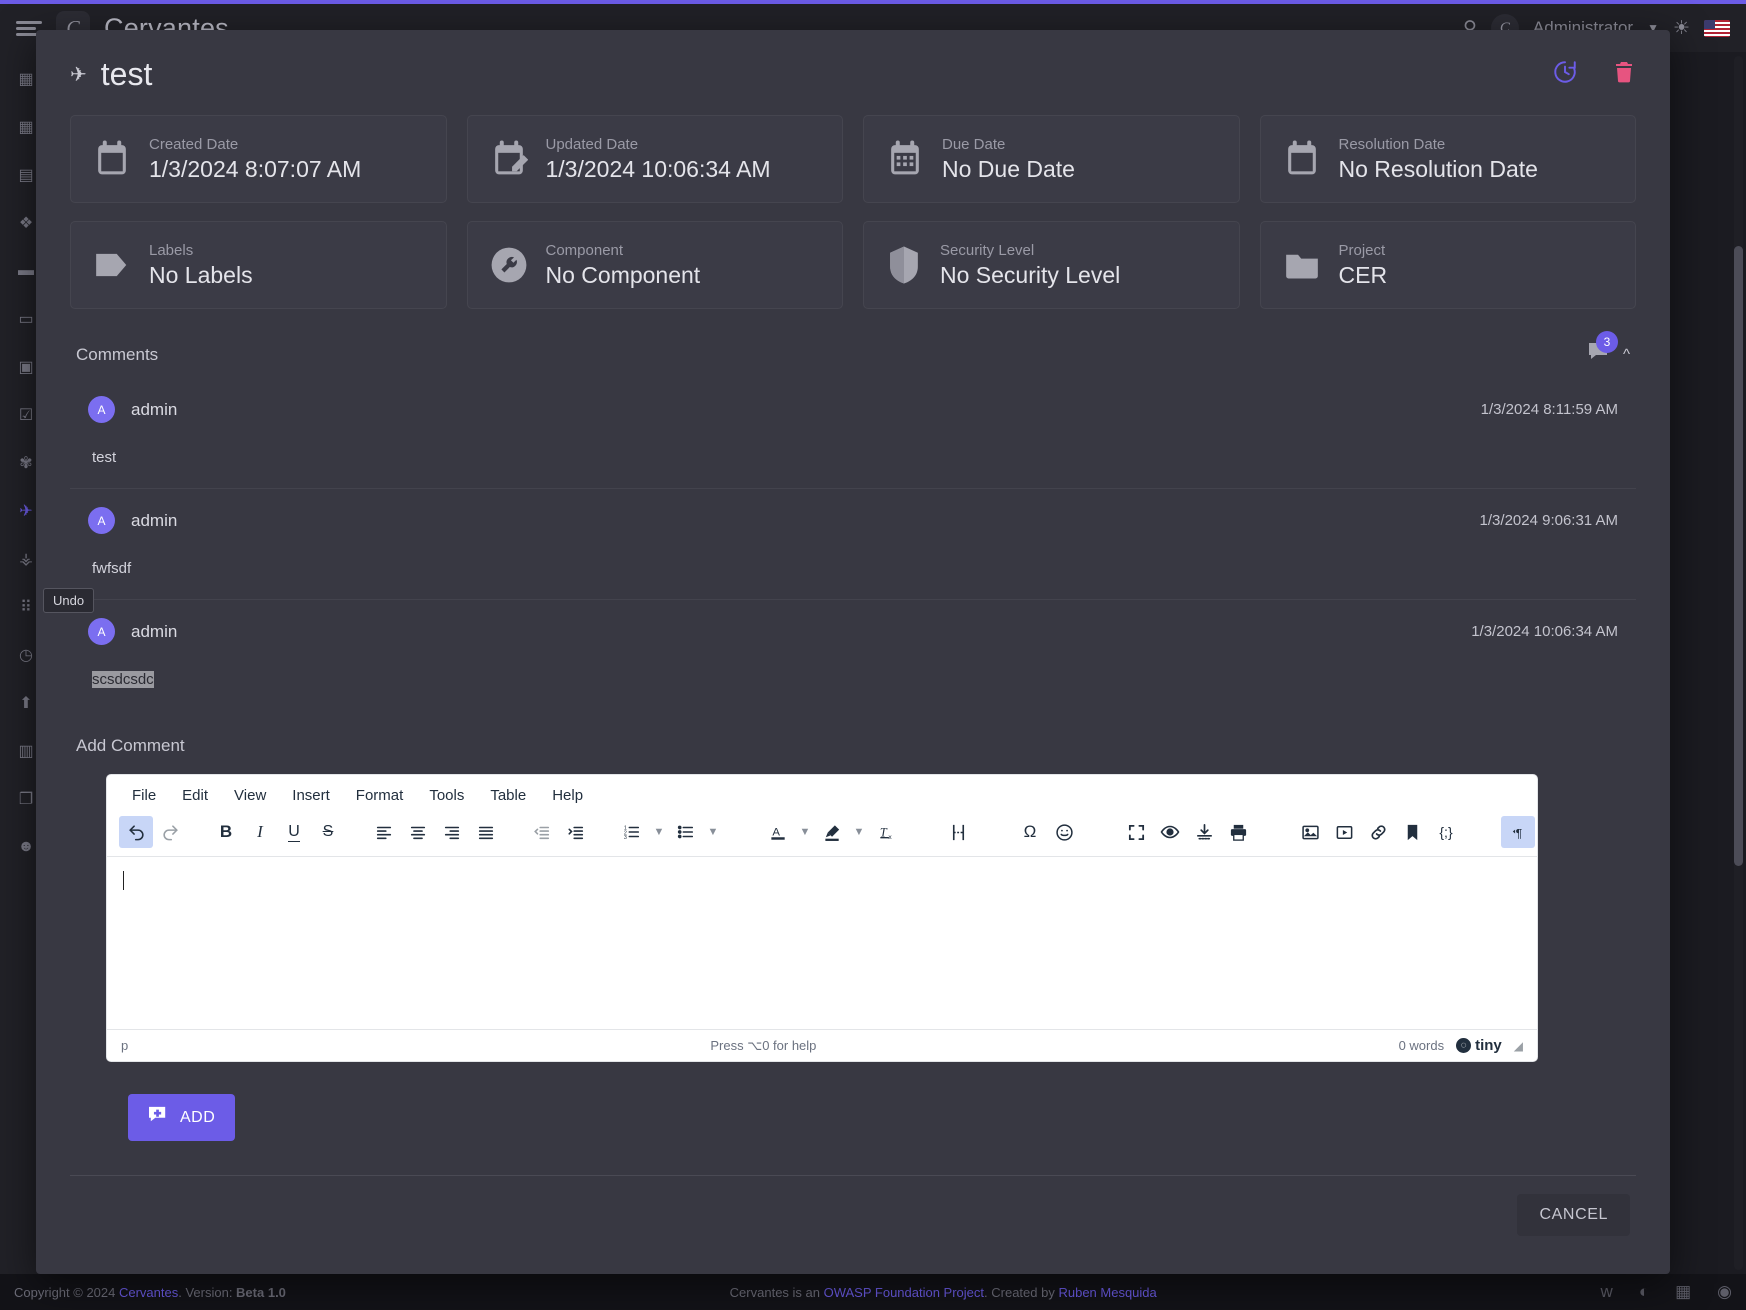  Describe the element at coordinates (987, 250) in the screenshot. I see `info-card-label: Security Level` at that location.